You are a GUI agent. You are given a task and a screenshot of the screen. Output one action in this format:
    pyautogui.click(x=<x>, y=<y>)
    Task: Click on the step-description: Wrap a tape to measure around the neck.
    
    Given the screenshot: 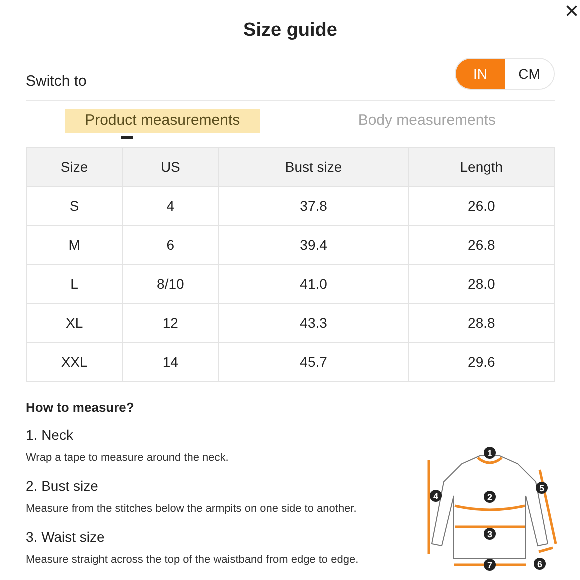 What is the action you would take?
    pyautogui.click(x=127, y=458)
    